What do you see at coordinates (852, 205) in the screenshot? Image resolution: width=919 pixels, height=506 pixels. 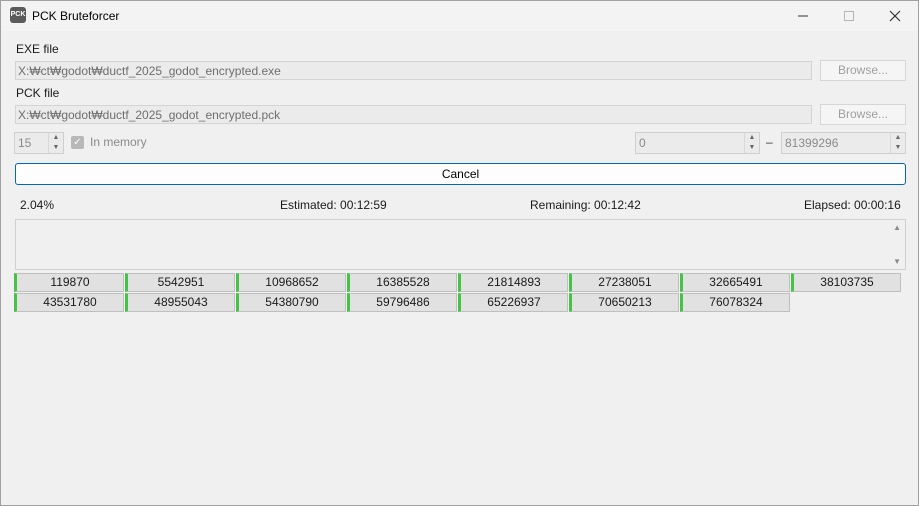 I see `elapsed-time: Elapsed: 00:00:16` at bounding box center [852, 205].